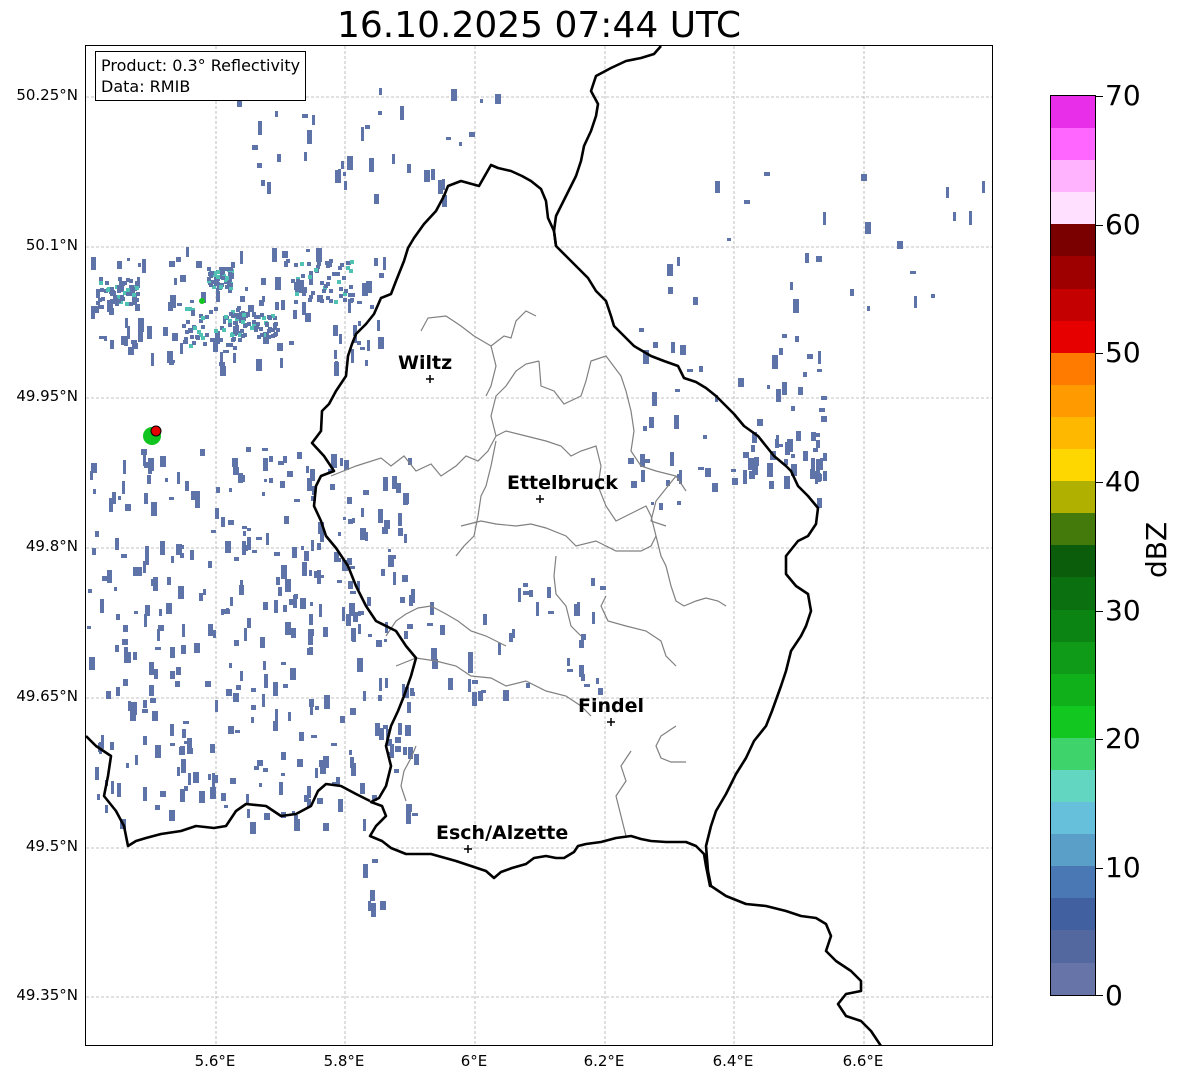  Describe the element at coordinates (1123, 738) in the screenshot. I see `colorbar-tick: 20` at that location.